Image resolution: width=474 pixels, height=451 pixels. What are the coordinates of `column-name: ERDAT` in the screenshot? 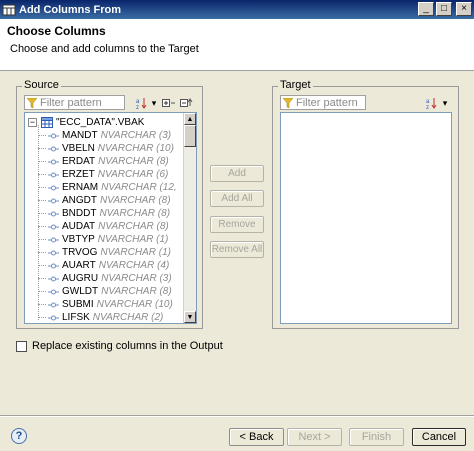 It's located at (79, 161).